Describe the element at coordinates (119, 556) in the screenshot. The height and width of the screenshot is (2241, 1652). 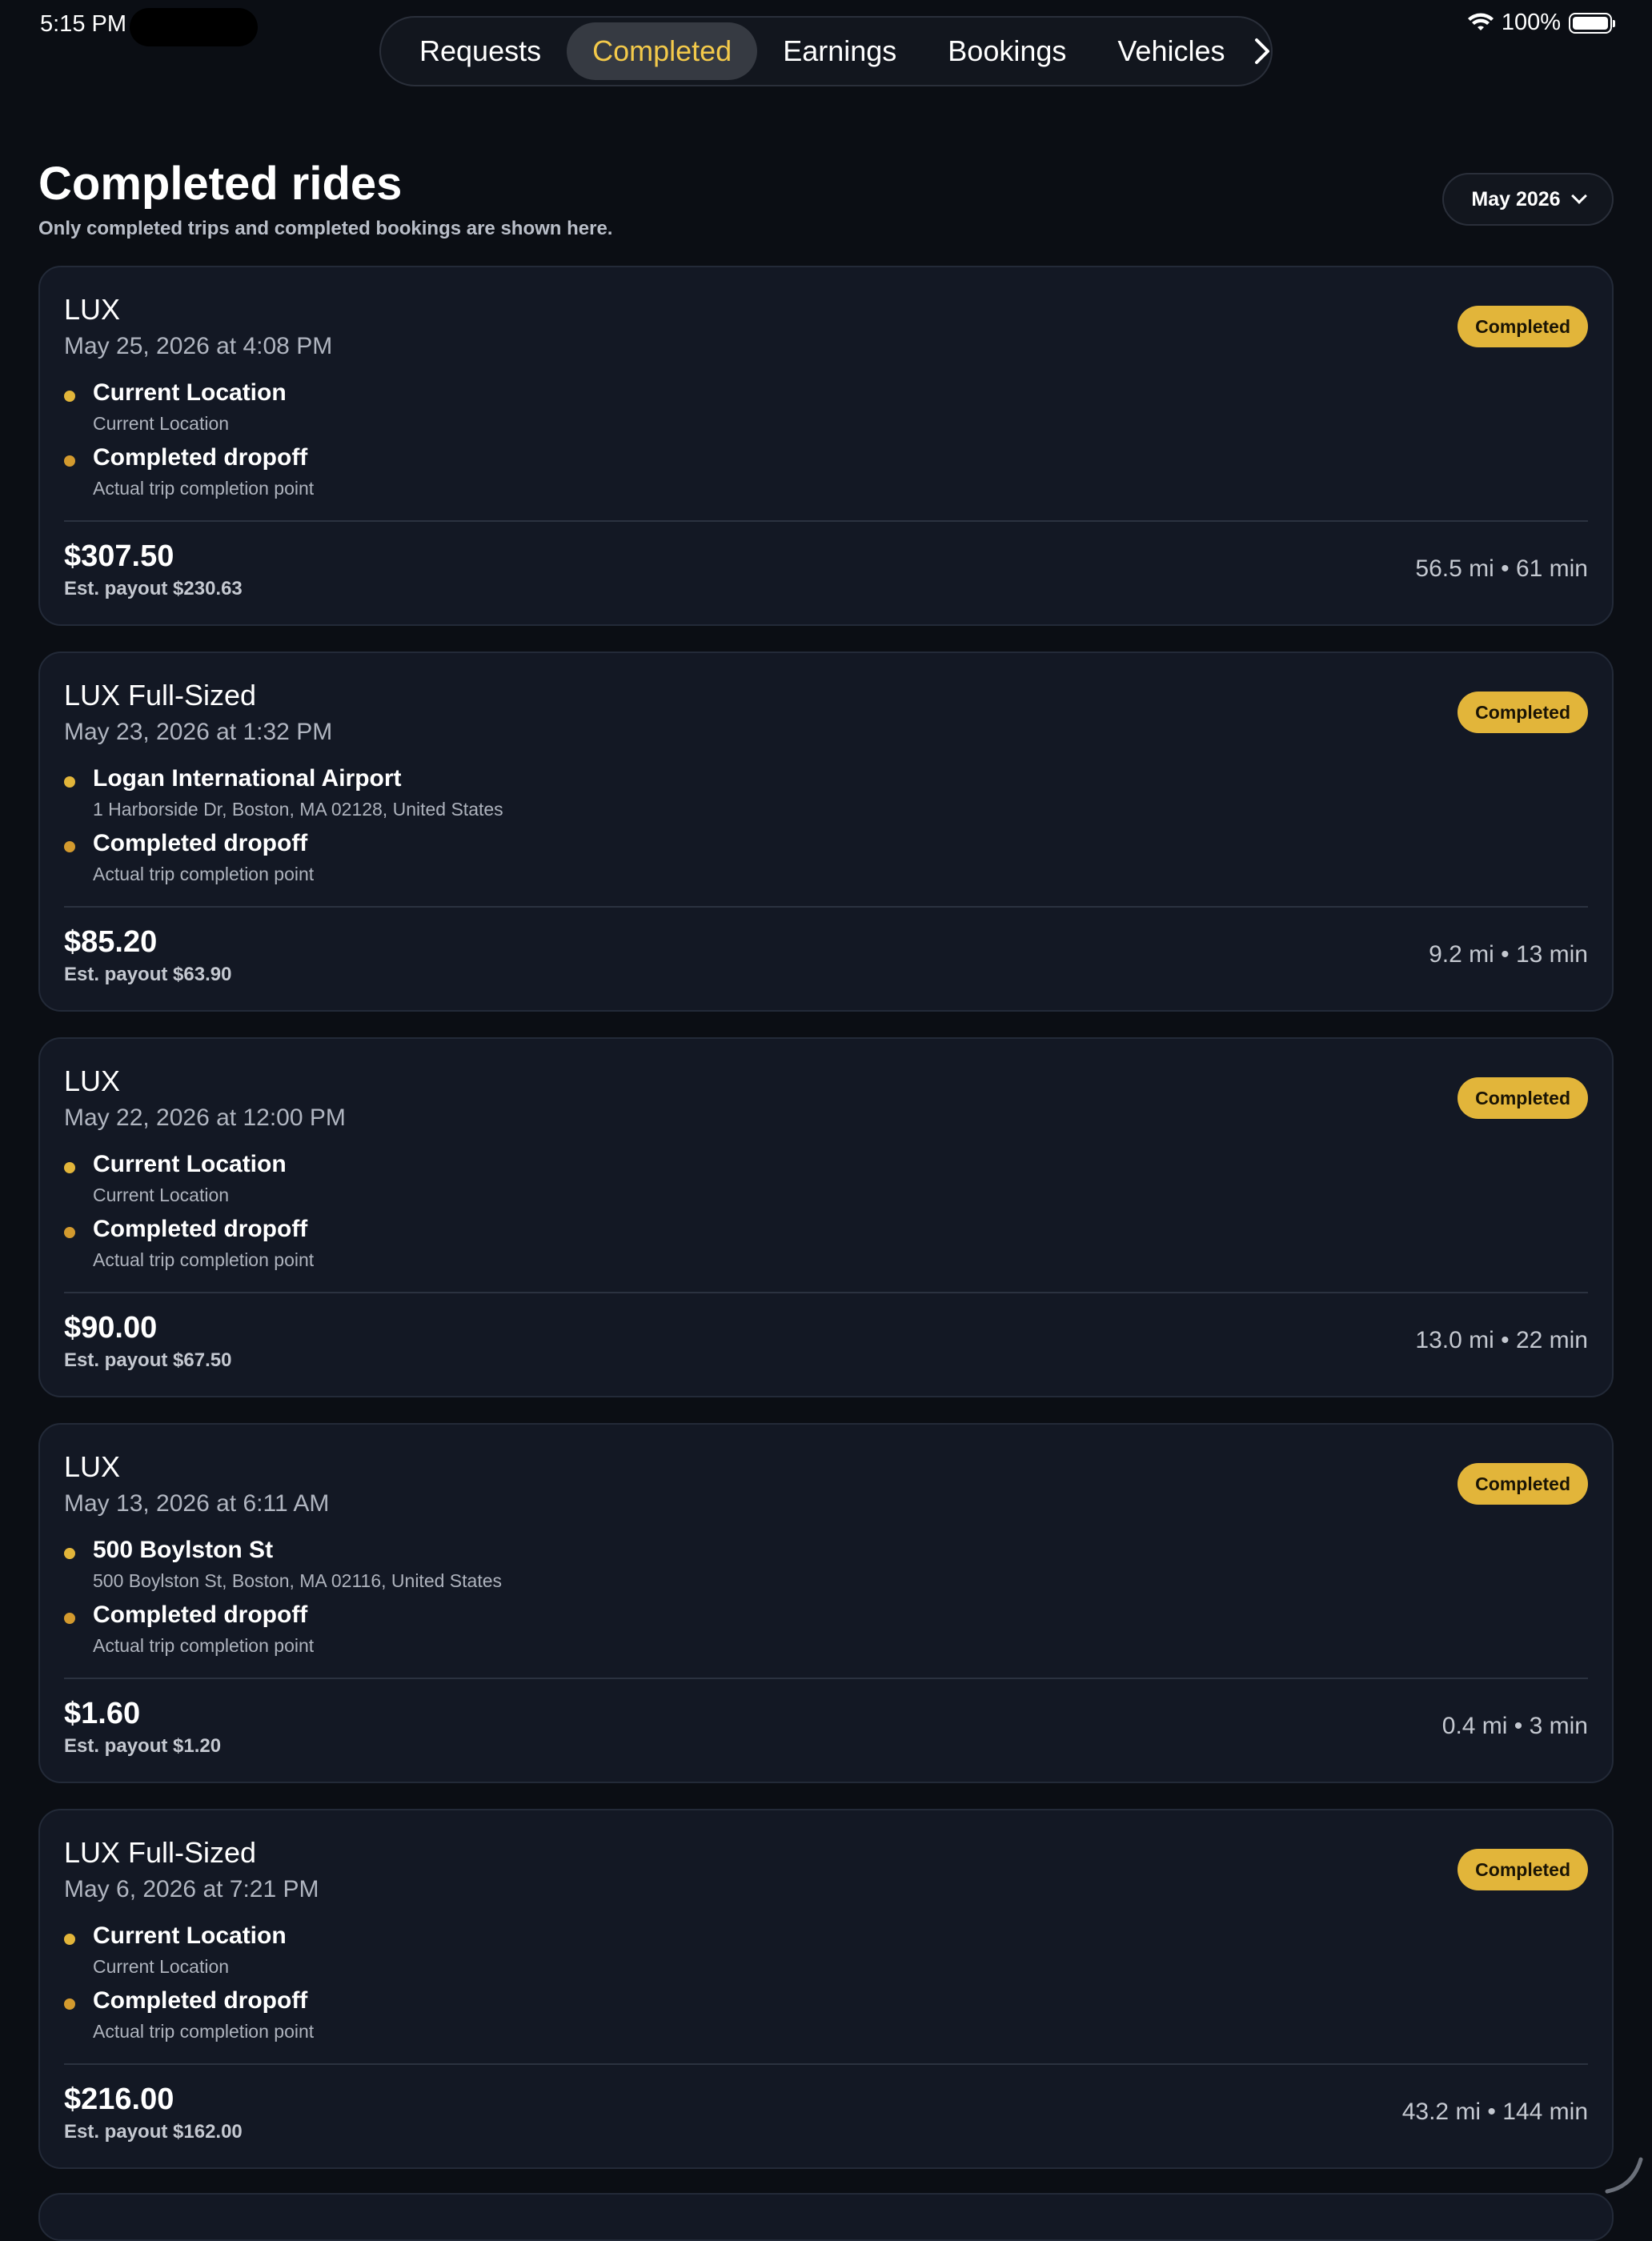
I see `ride-fare: $307.50` at that location.